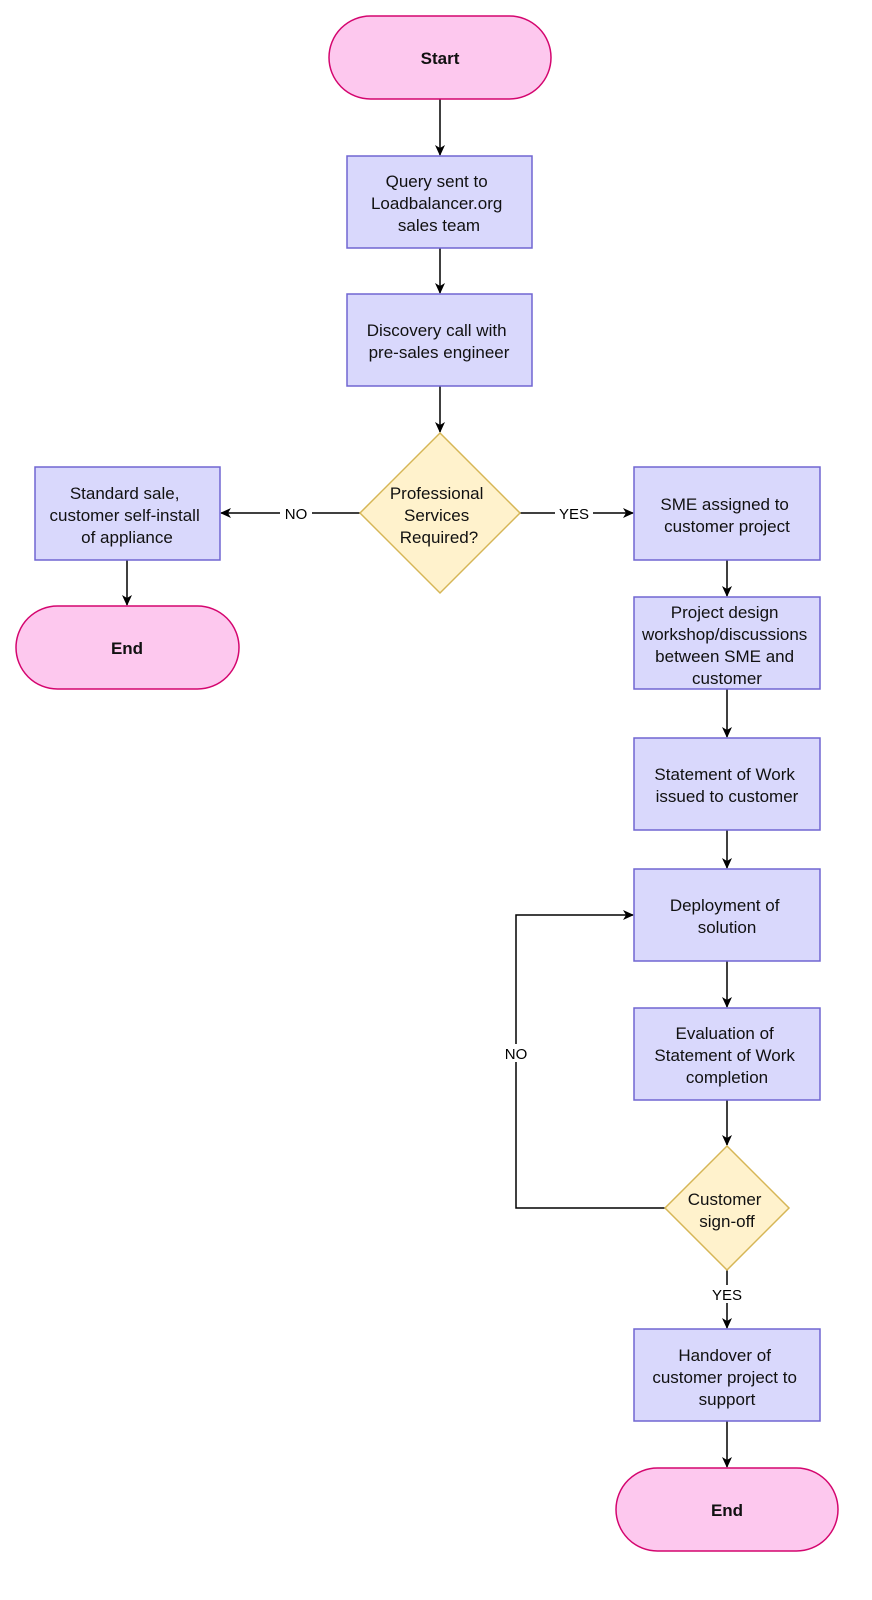 The image size is (872, 1600). I want to click on deployment-node: Deployment of solution, so click(727, 915).